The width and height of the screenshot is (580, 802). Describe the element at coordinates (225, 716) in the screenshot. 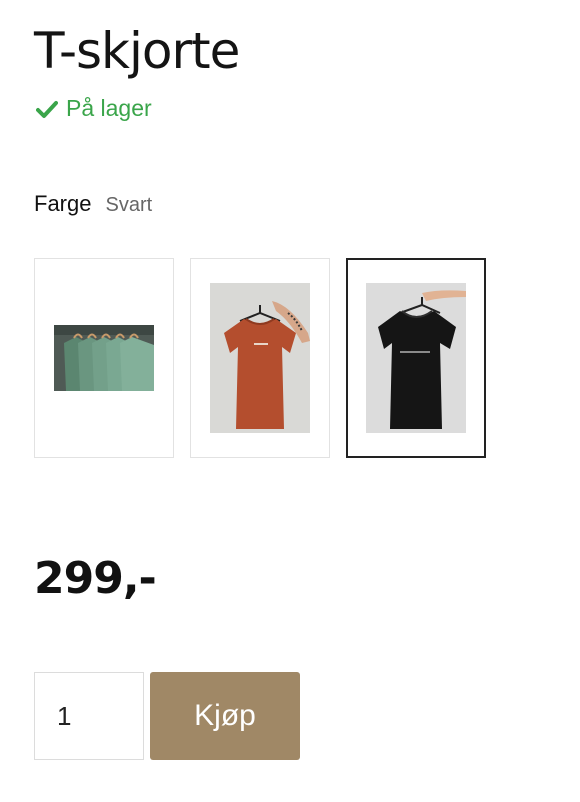

I see `buy-button: Kjøp` at that location.